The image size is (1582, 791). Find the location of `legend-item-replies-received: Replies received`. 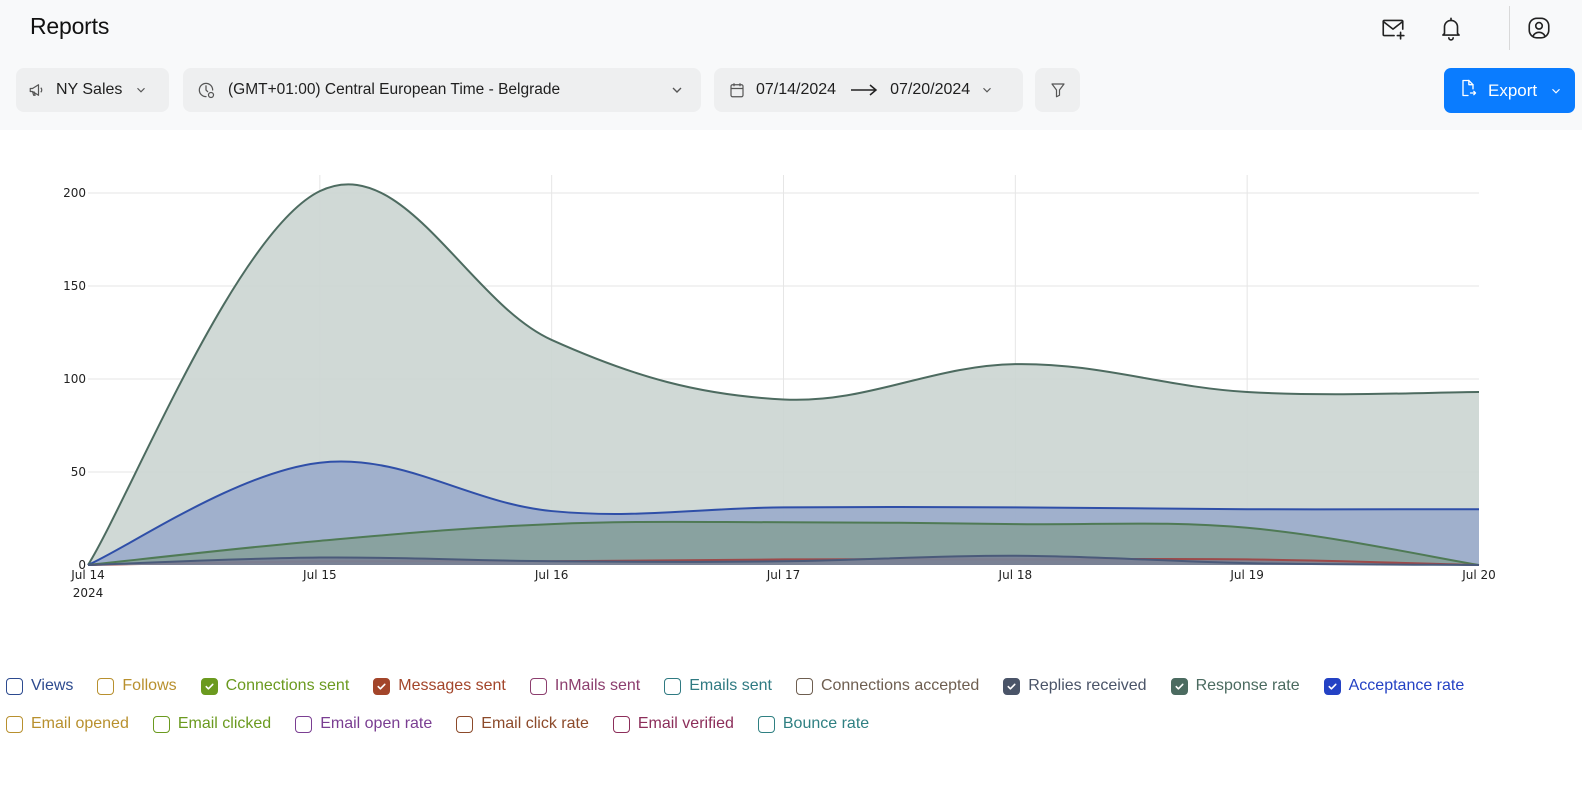

legend-item-replies-received: Replies received is located at coordinates (1075, 686).